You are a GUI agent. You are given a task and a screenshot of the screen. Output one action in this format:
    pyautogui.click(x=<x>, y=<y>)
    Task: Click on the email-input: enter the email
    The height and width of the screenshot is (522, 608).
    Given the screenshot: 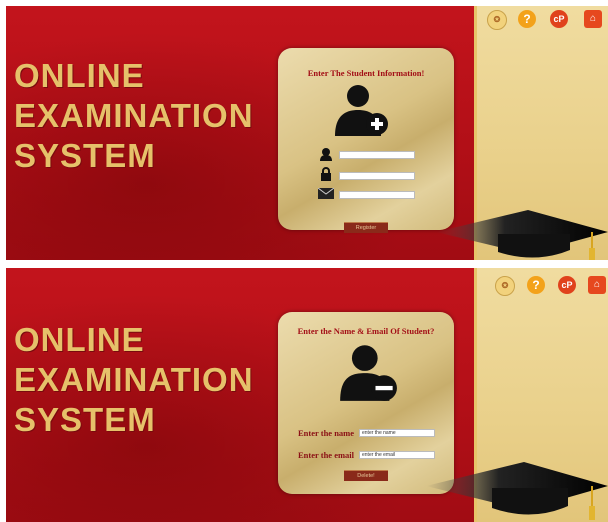 What is the action you would take?
    pyautogui.click(x=397, y=455)
    